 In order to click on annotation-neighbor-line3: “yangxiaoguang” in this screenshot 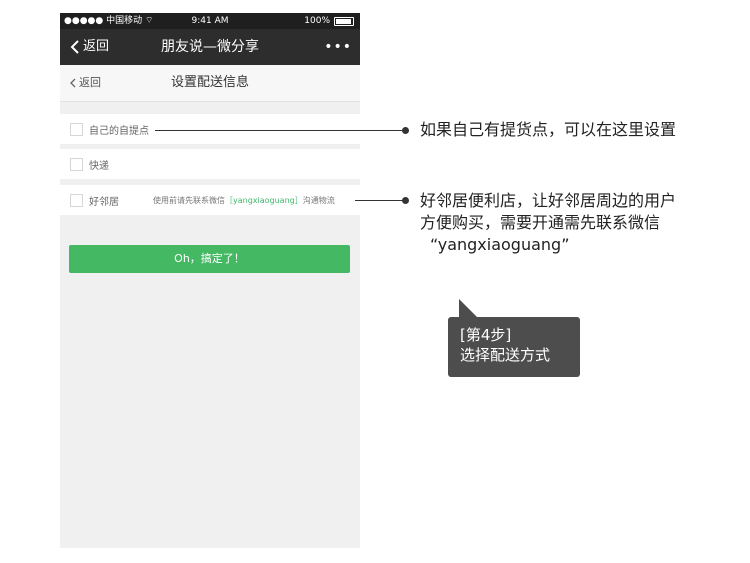, I will do `click(500, 244)`.